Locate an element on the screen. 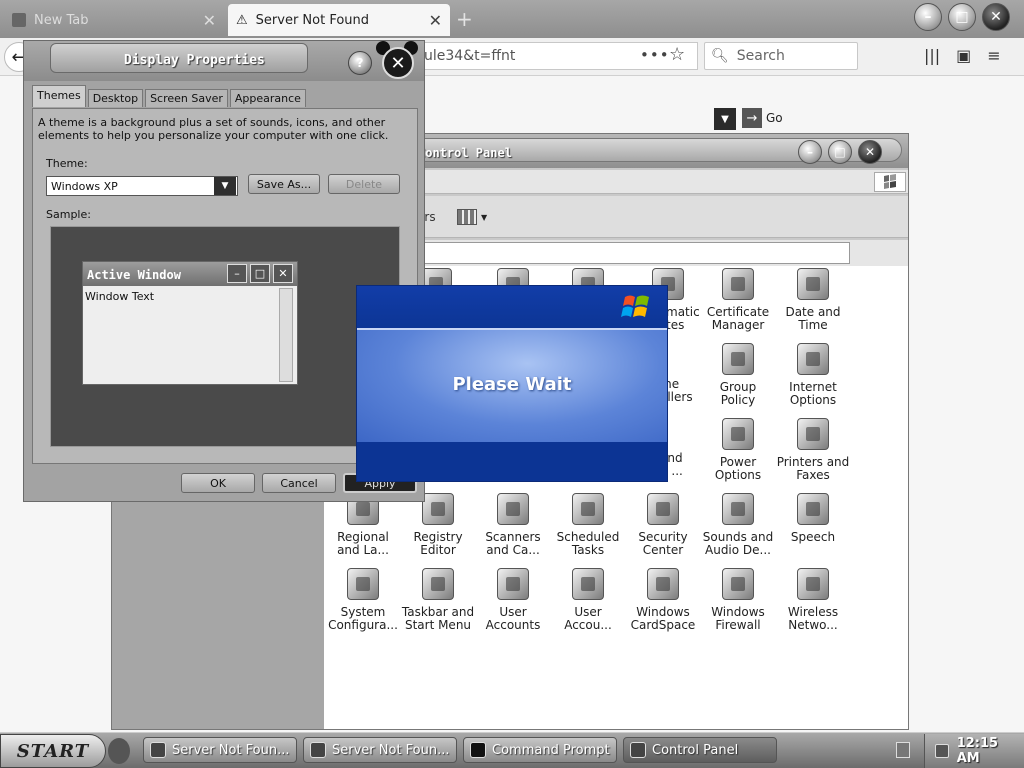  help-icon: ? is located at coordinates (360, 63).